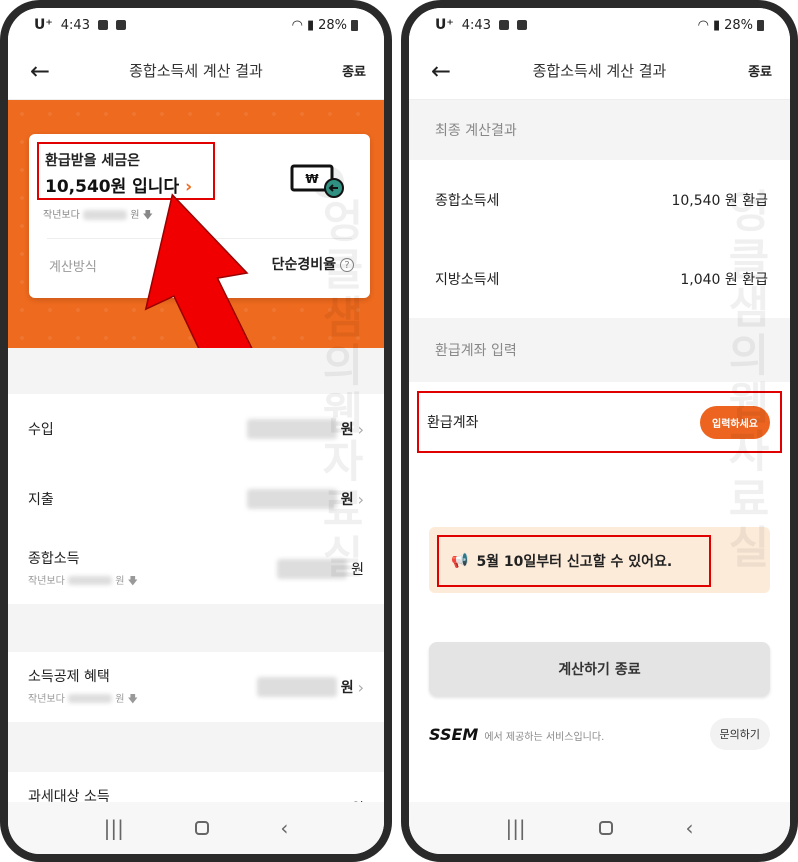 The height and width of the screenshot is (862, 798). Describe the element at coordinates (41, 500) in the screenshot. I see `expense-label: 지출` at that location.